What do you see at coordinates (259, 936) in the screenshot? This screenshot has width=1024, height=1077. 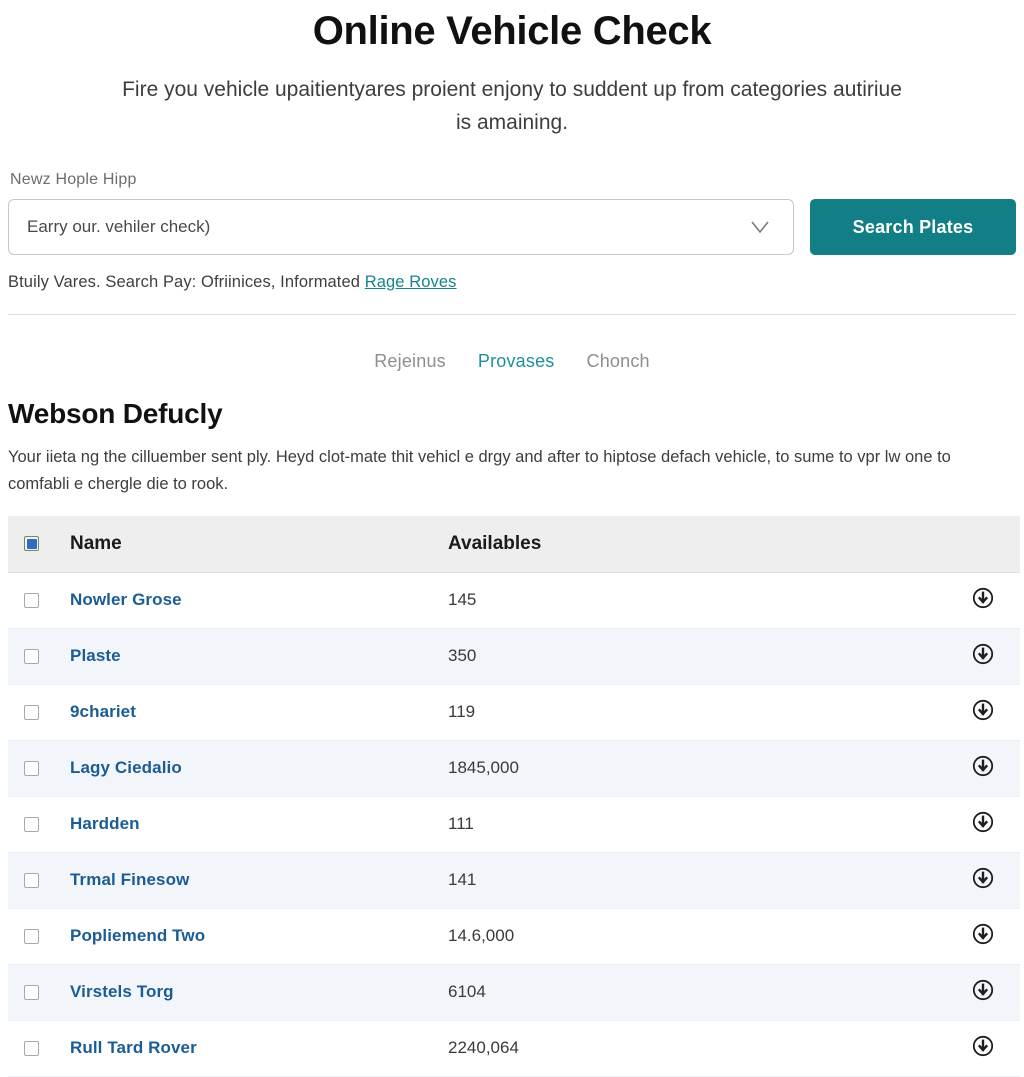 I see `row-name: Popliemend Two` at bounding box center [259, 936].